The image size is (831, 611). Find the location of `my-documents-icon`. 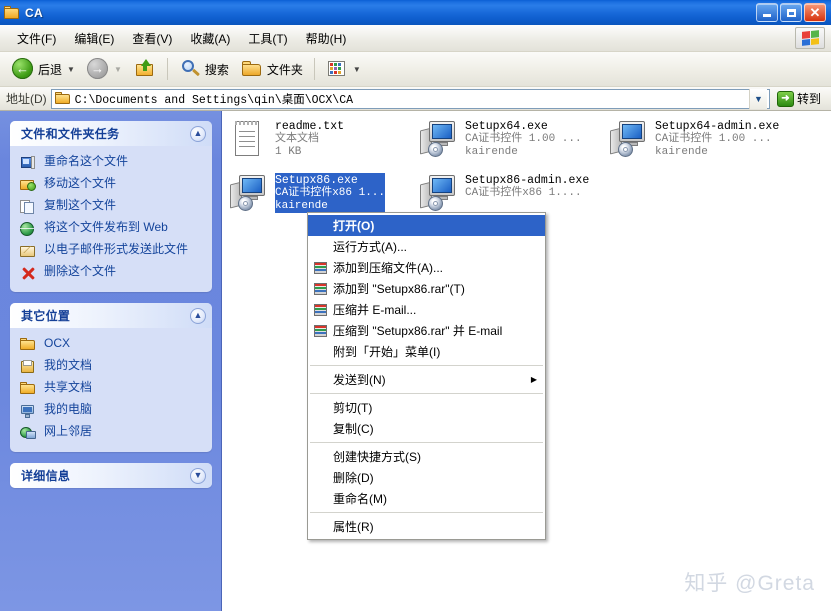

my-documents-icon is located at coordinates (28, 367).